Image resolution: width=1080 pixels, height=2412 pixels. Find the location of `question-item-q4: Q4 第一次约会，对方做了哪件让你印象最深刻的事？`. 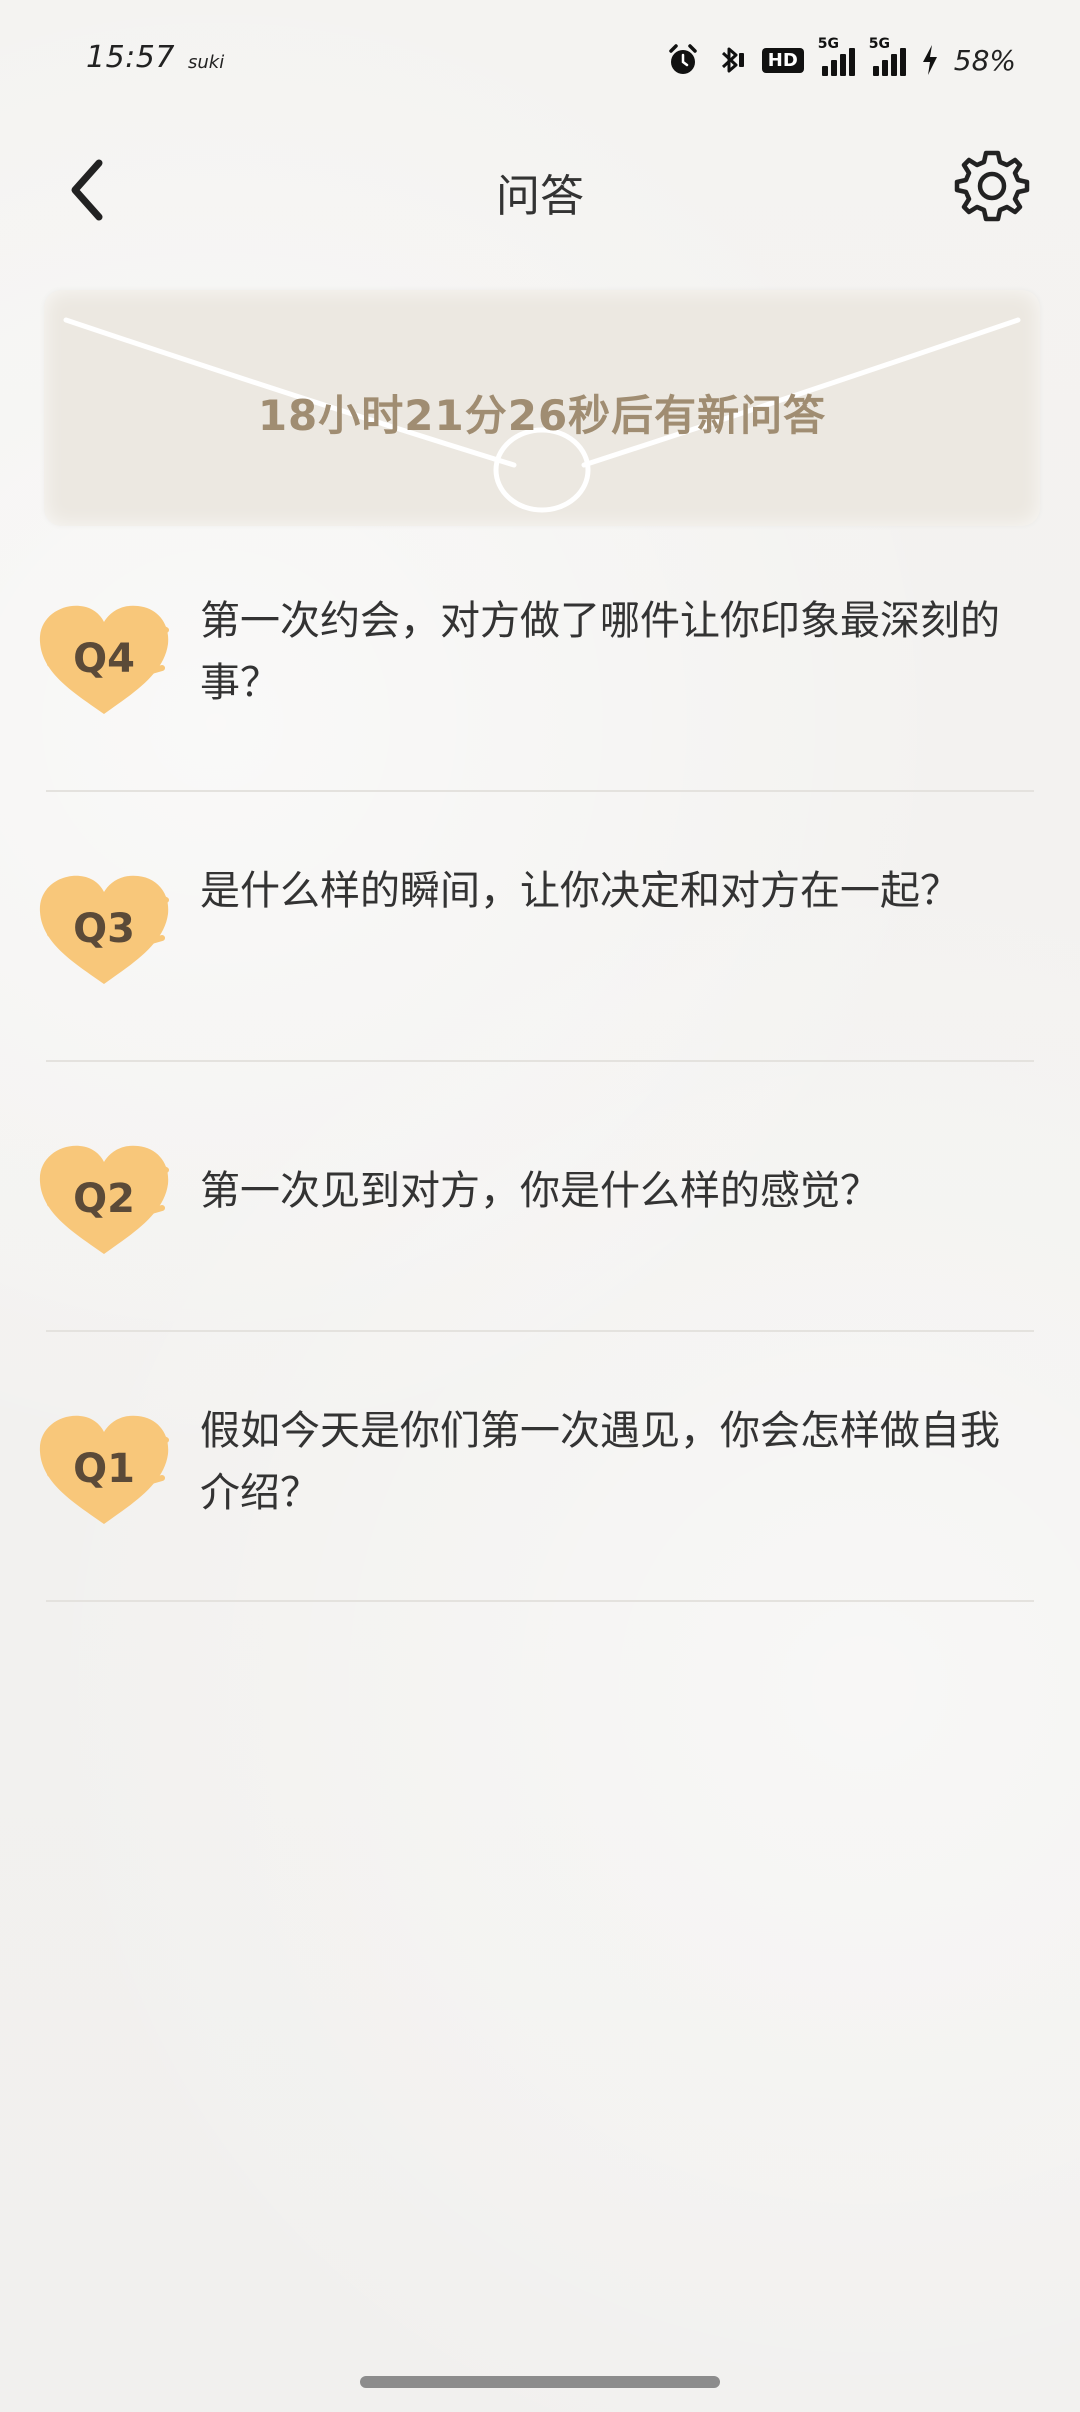

question-item-q4: Q4 第一次约会，对方做了哪件让你印象最深刻的事？ is located at coordinates (540, 725).